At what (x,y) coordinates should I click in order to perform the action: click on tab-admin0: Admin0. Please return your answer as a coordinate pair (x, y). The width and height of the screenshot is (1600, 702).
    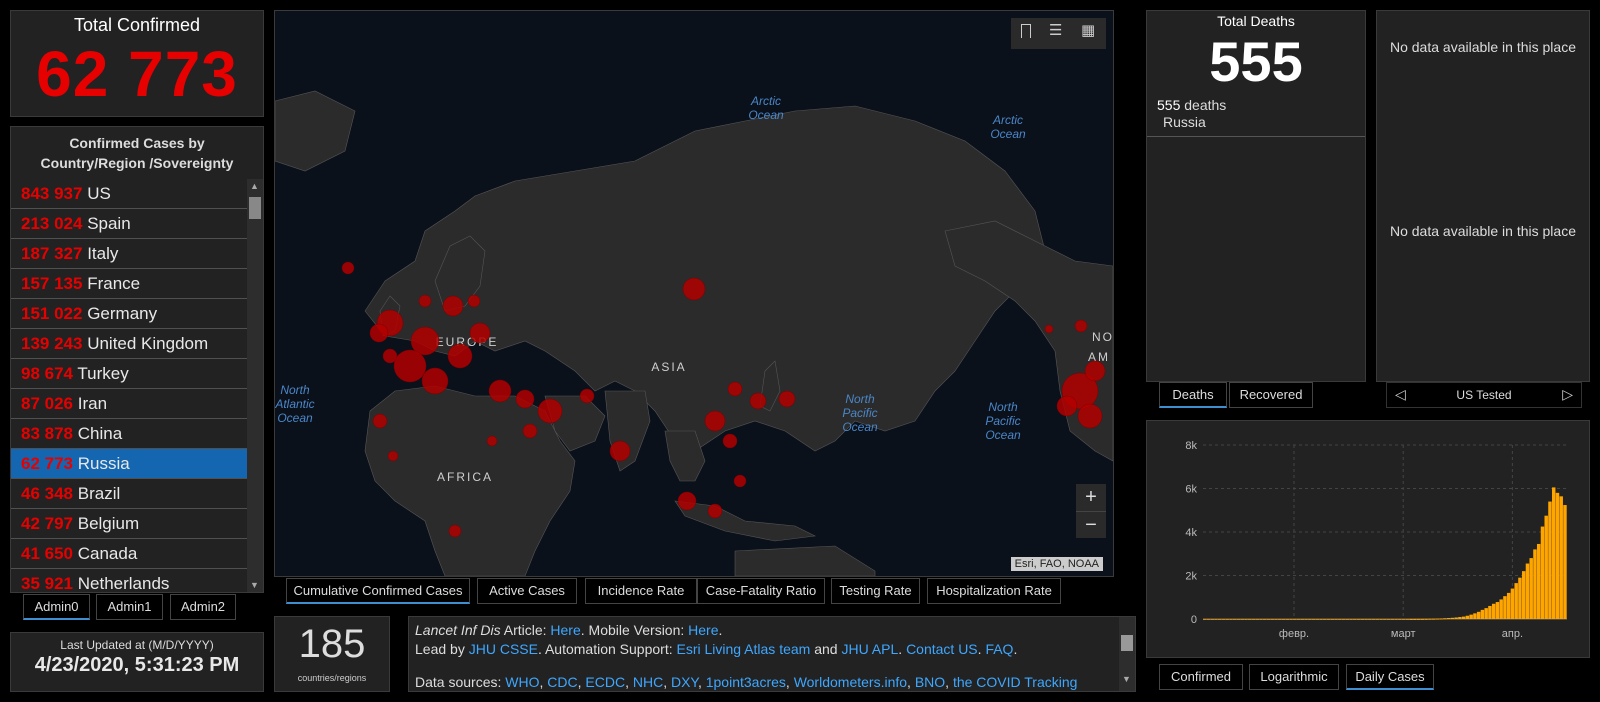
    Looking at the image, I should click on (56, 607).